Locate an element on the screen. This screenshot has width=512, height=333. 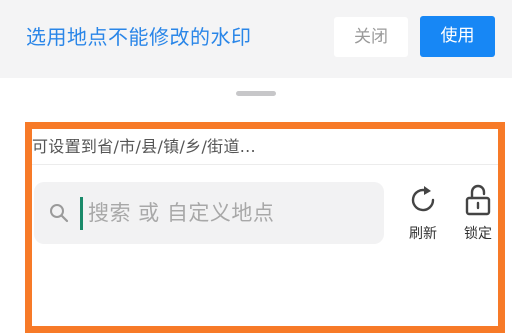
search-input: 搜索 或 自定义地点 is located at coordinates (228, 213).